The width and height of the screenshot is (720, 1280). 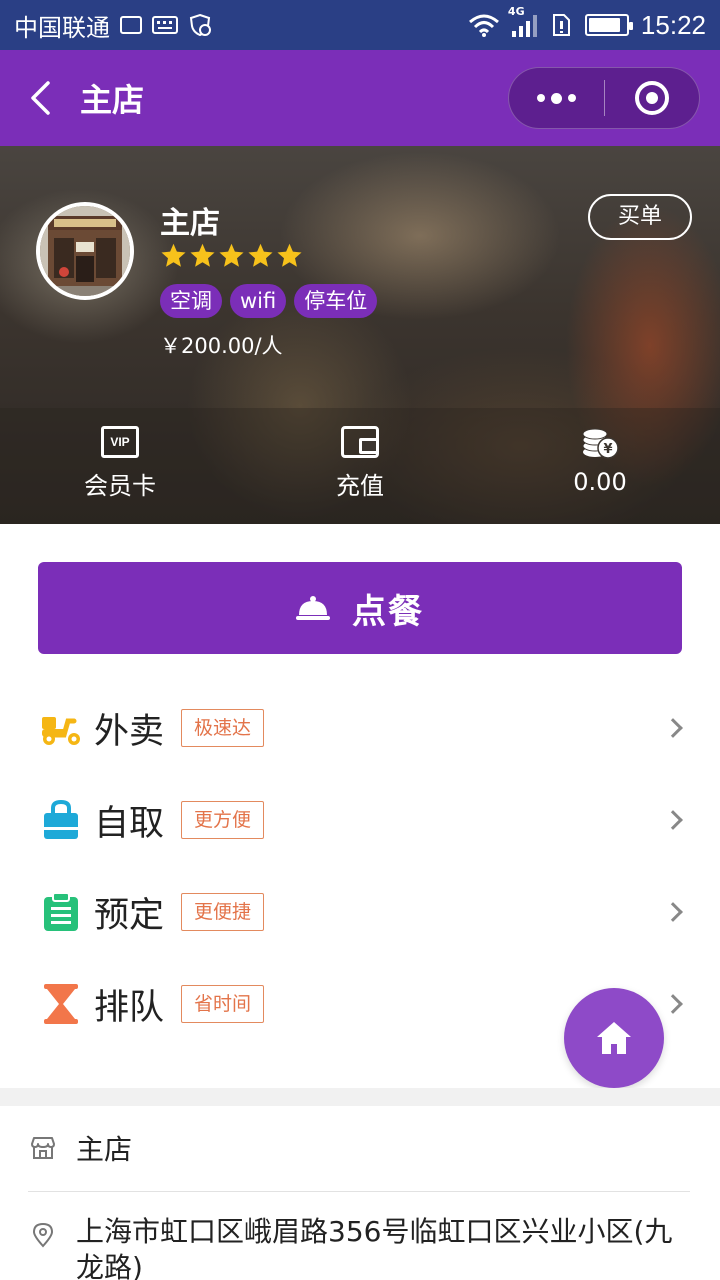 I want to click on quick-link-label: 充值, so click(x=360, y=486).